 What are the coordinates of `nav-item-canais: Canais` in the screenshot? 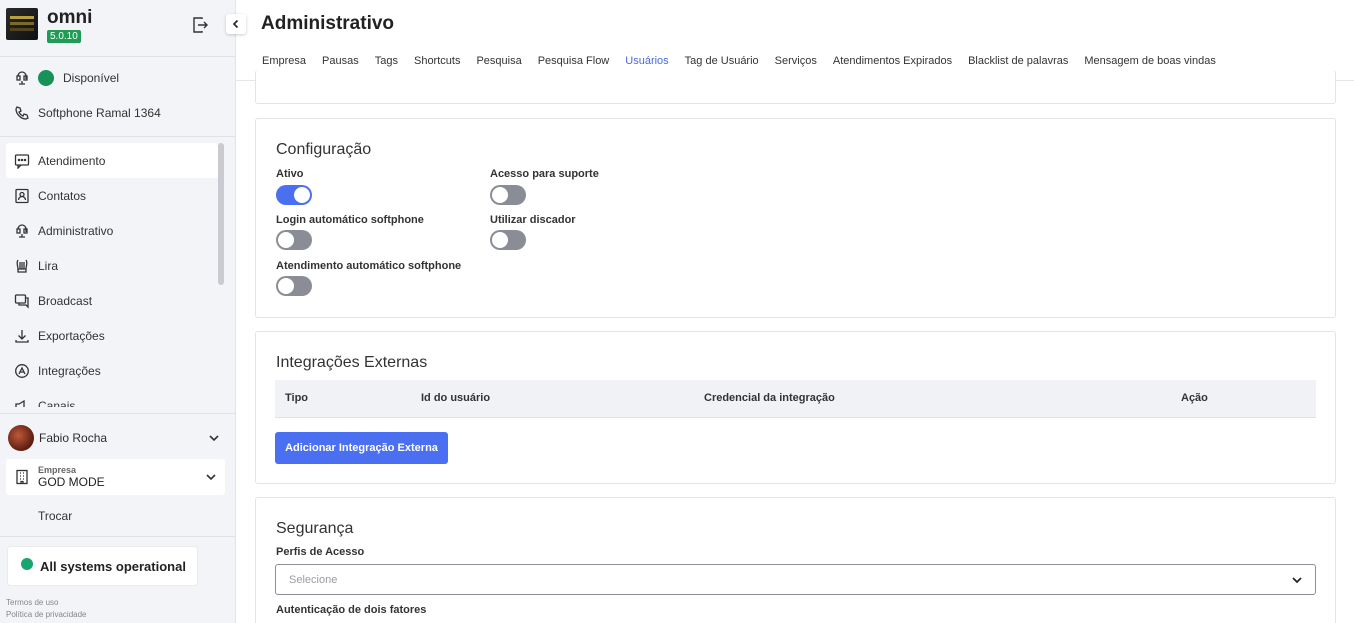 It's located at (112, 397).